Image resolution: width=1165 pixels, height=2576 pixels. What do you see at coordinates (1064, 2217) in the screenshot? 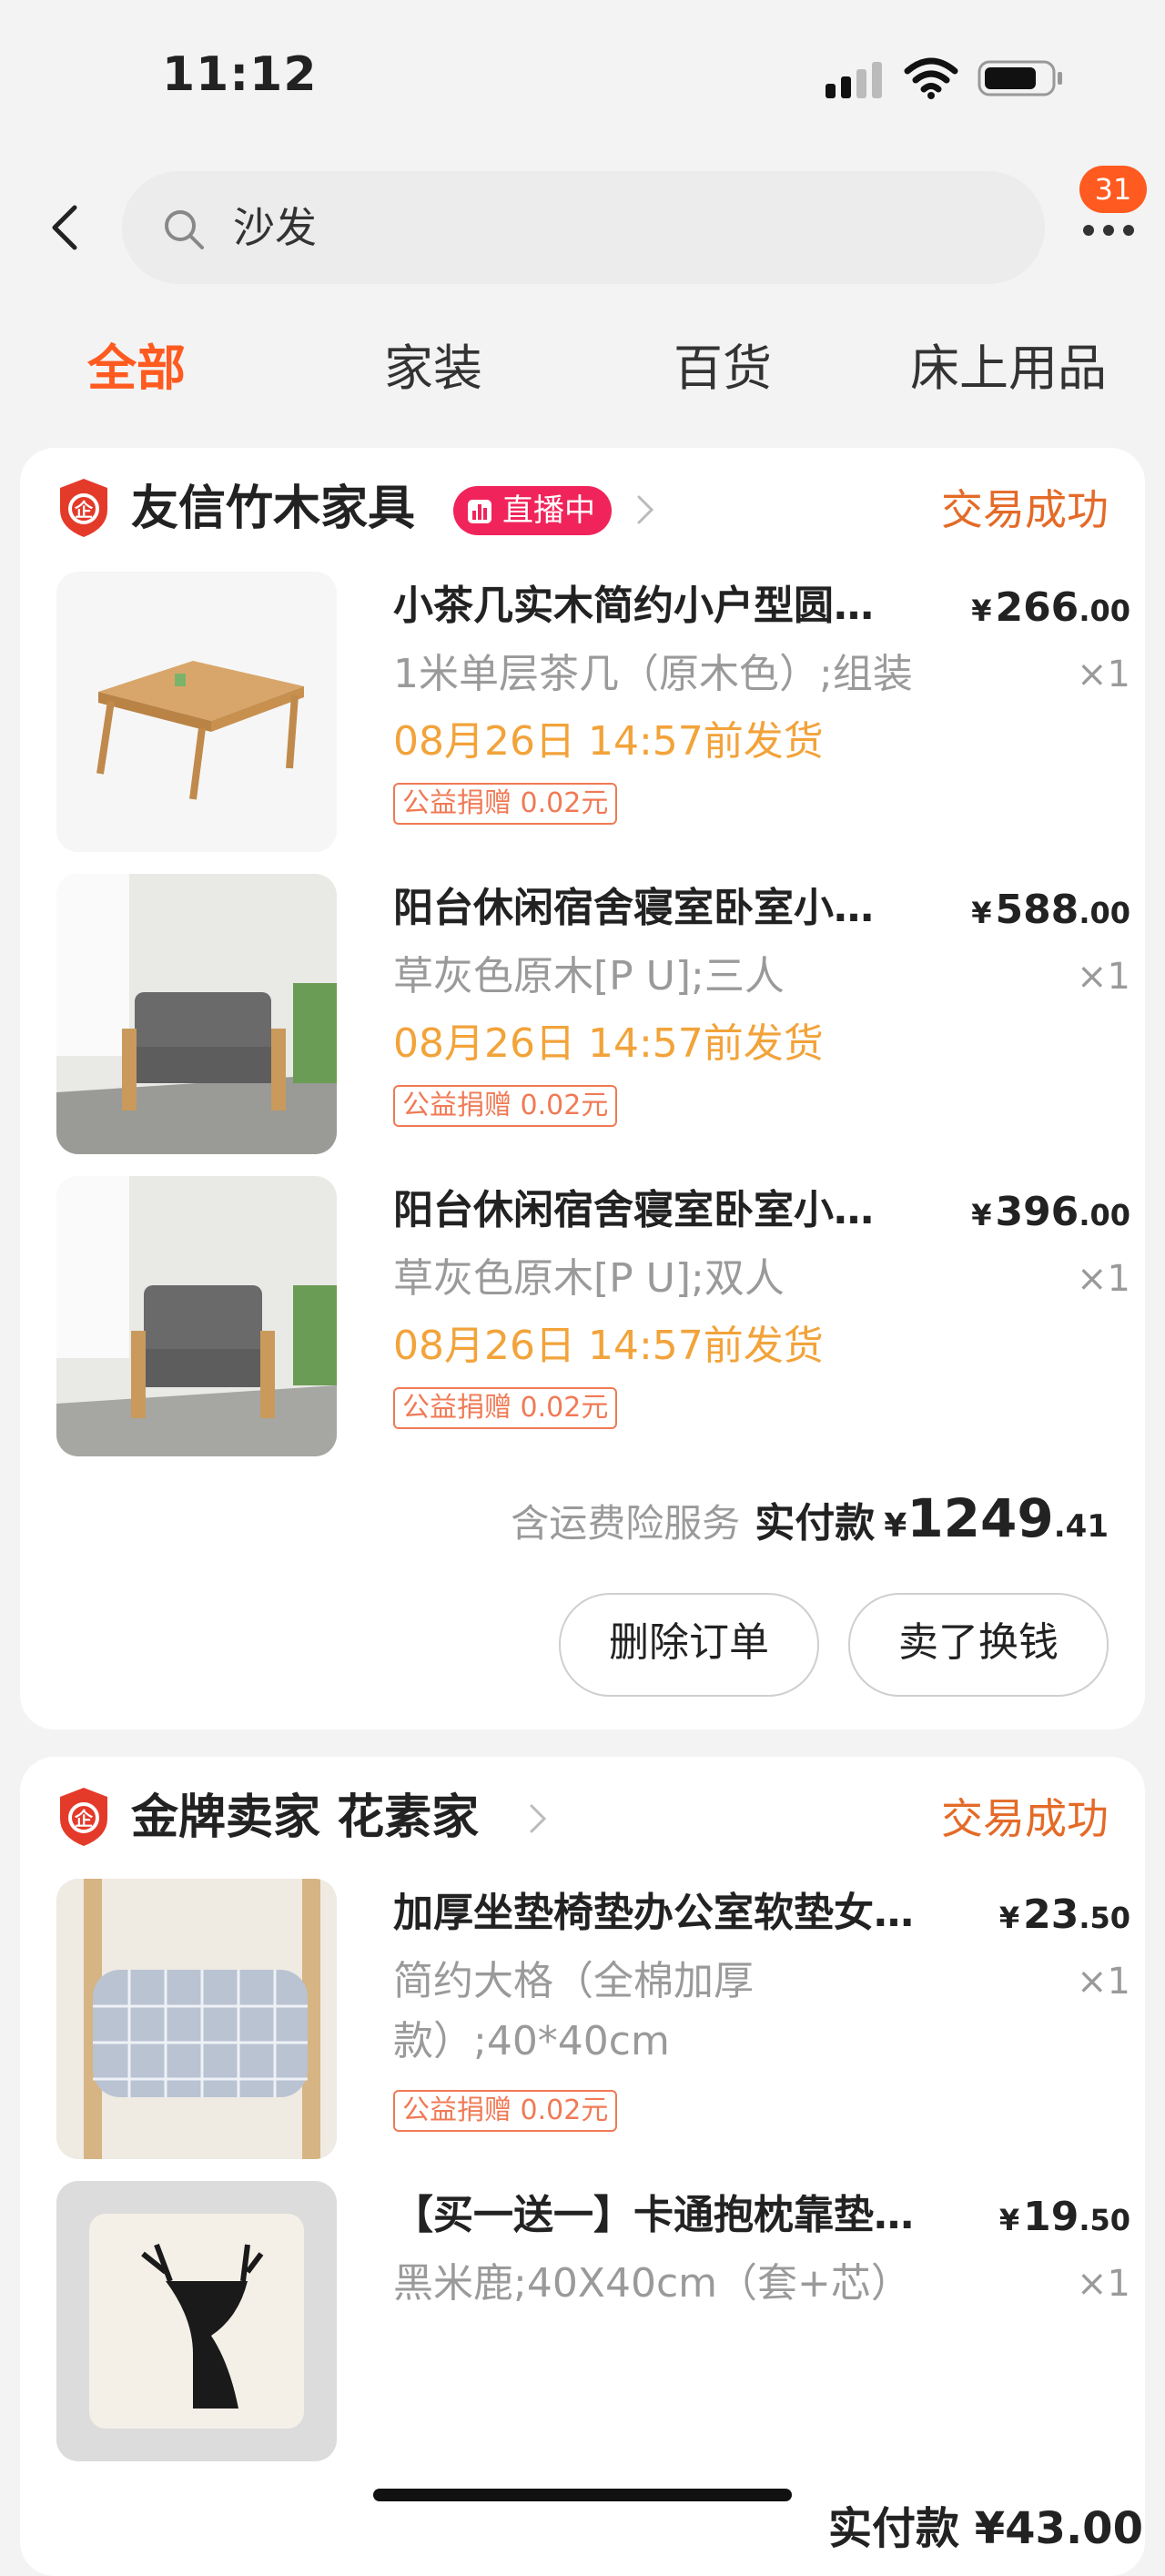
I see `item-price: ¥19.50` at bounding box center [1064, 2217].